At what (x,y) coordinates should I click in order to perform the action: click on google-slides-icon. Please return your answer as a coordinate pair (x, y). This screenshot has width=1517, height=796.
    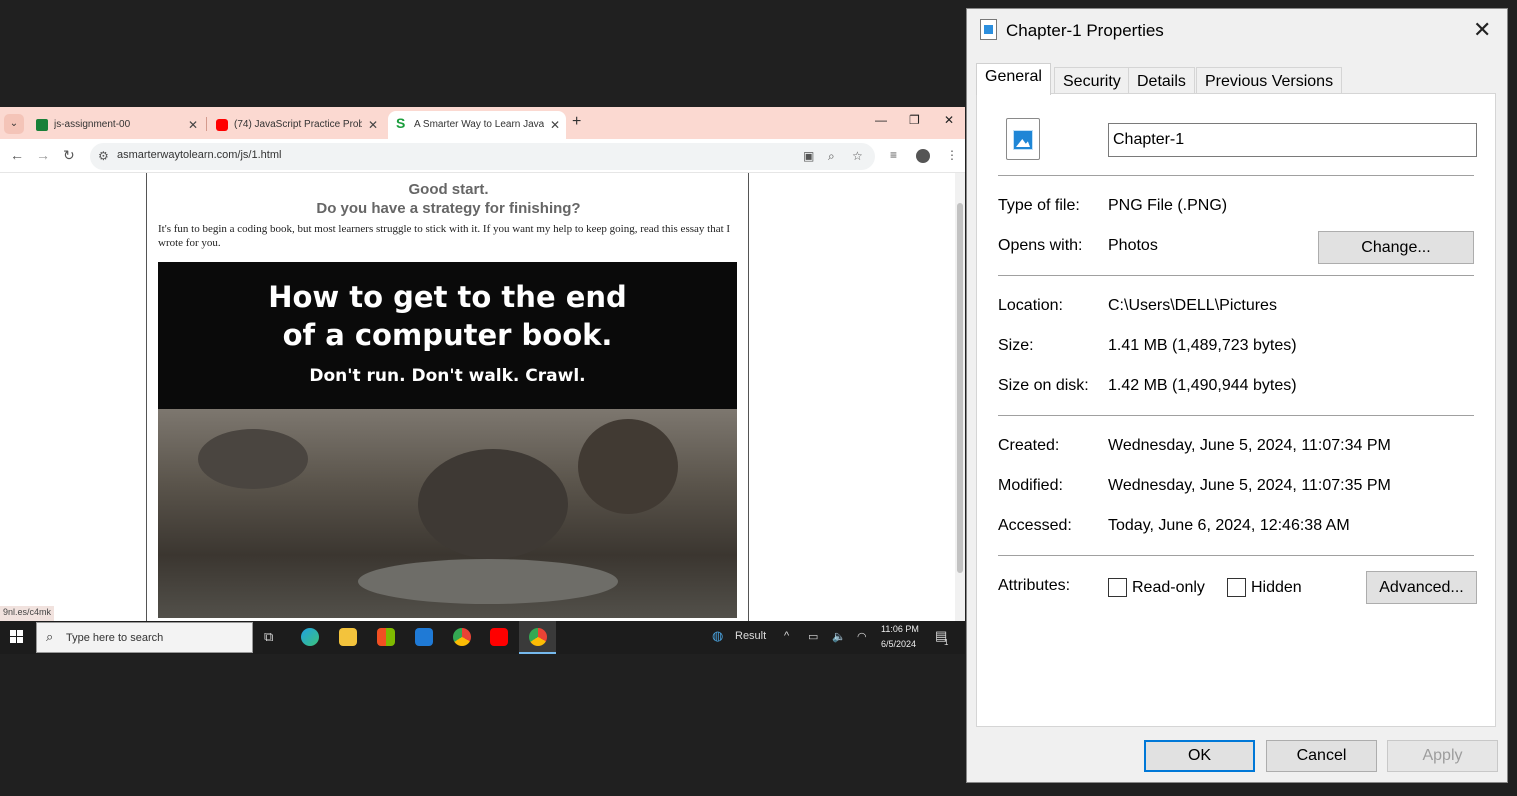
    Looking at the image, I should click on (42, 125).